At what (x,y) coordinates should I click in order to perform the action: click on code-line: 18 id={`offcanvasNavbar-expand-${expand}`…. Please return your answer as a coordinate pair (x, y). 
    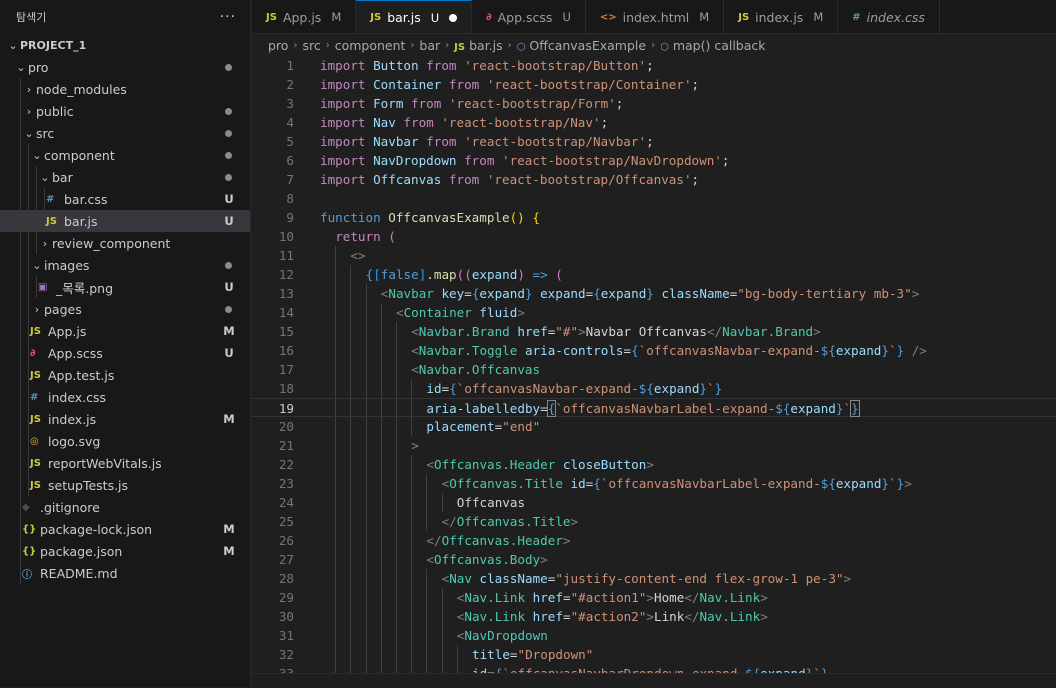
    Looking at the image, I should click on (654, 388).